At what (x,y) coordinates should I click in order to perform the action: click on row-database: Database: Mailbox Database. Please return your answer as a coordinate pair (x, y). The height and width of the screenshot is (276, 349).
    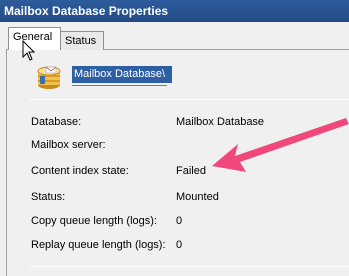
    Looking at the image, I should click on (174, 123).